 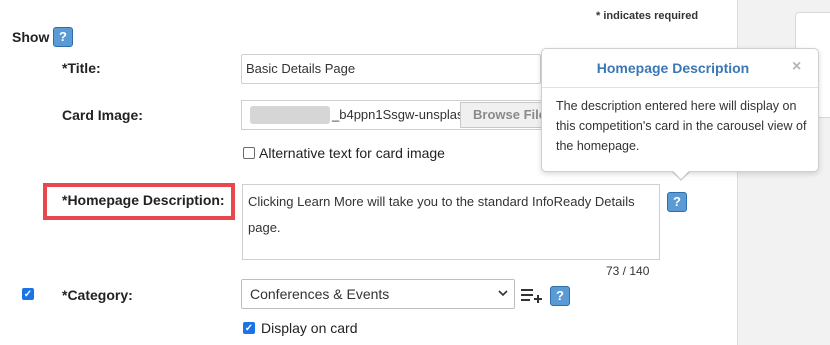 What do you see at coordinates (681, 174) in the screenshot?
I see `popover-arrow-inner` at bounding box center [681, 174].